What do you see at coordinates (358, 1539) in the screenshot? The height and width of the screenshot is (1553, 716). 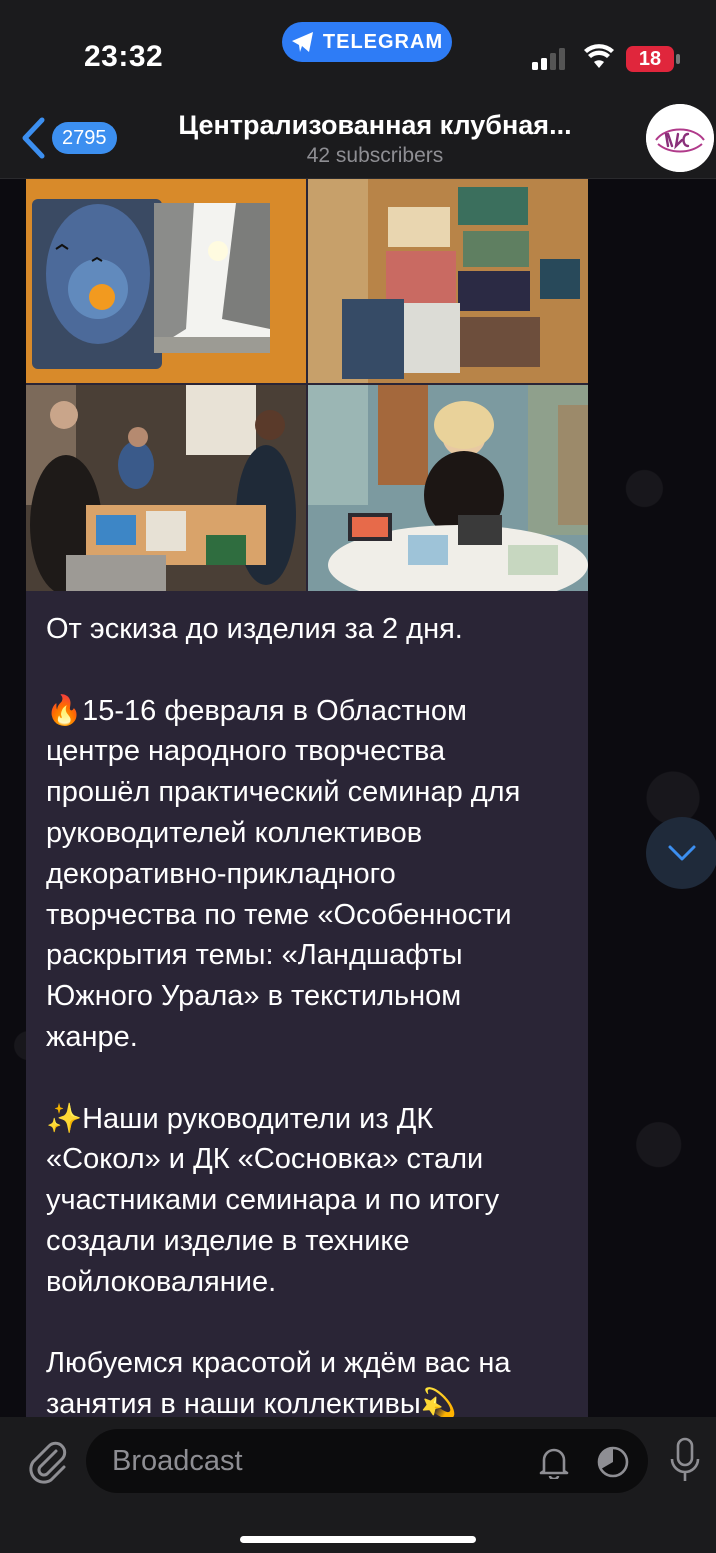 I see `home-indicator` at bounding box center [358, 1539].